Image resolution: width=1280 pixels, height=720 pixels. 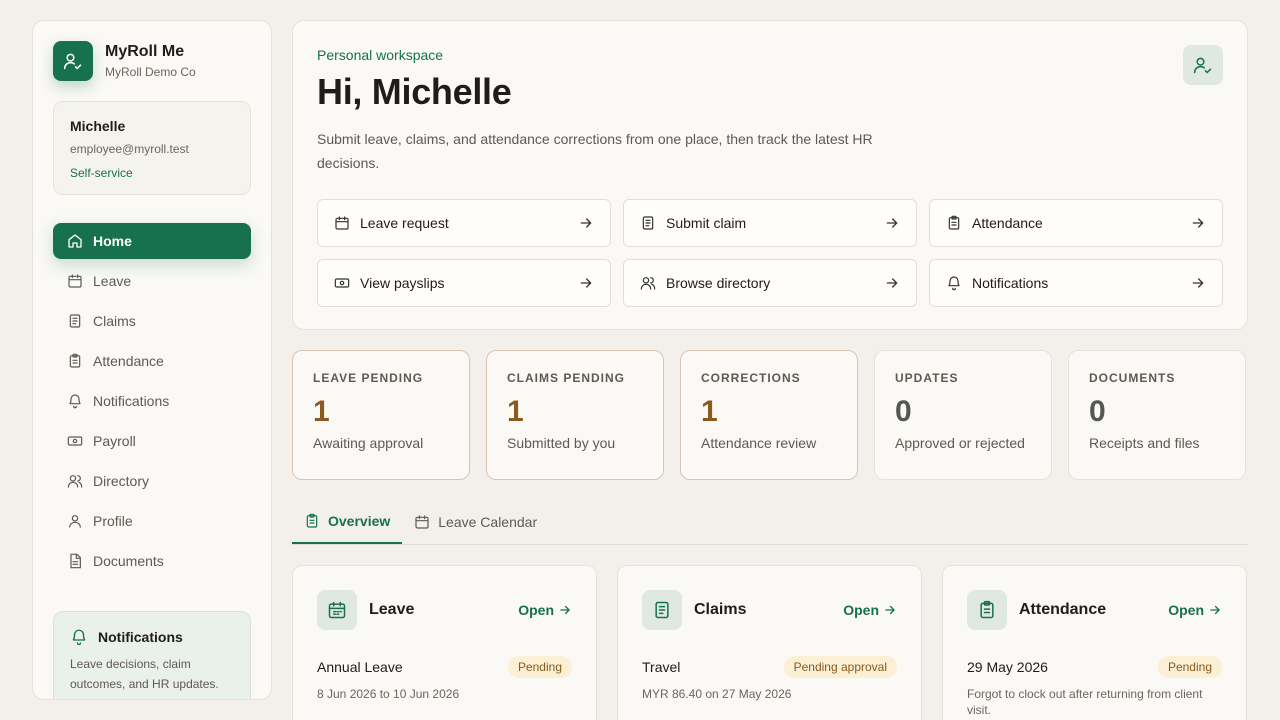 What do you see at coordinates (927, 378) in the screenshot?
I see `stat-label: UPDATES` at bounding box center [927, 378].